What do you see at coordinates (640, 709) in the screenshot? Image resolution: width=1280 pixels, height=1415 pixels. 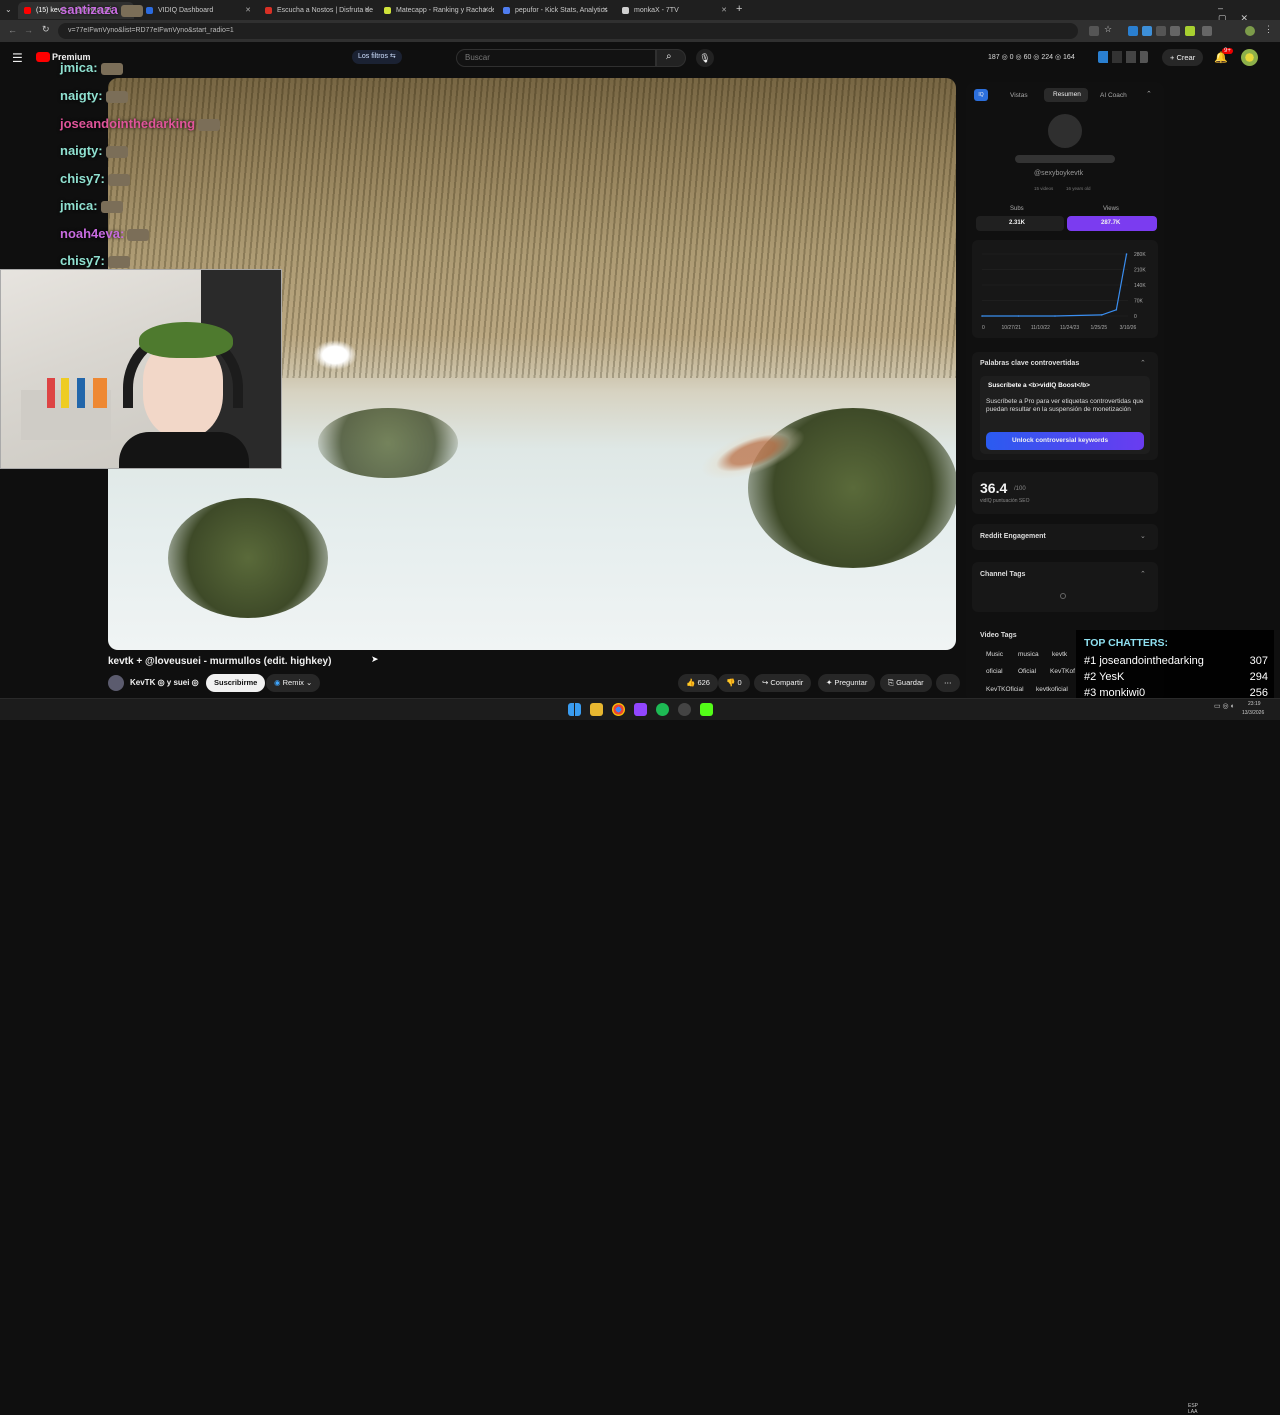 I see `twitch-icon` at bounding box center [640, 709].